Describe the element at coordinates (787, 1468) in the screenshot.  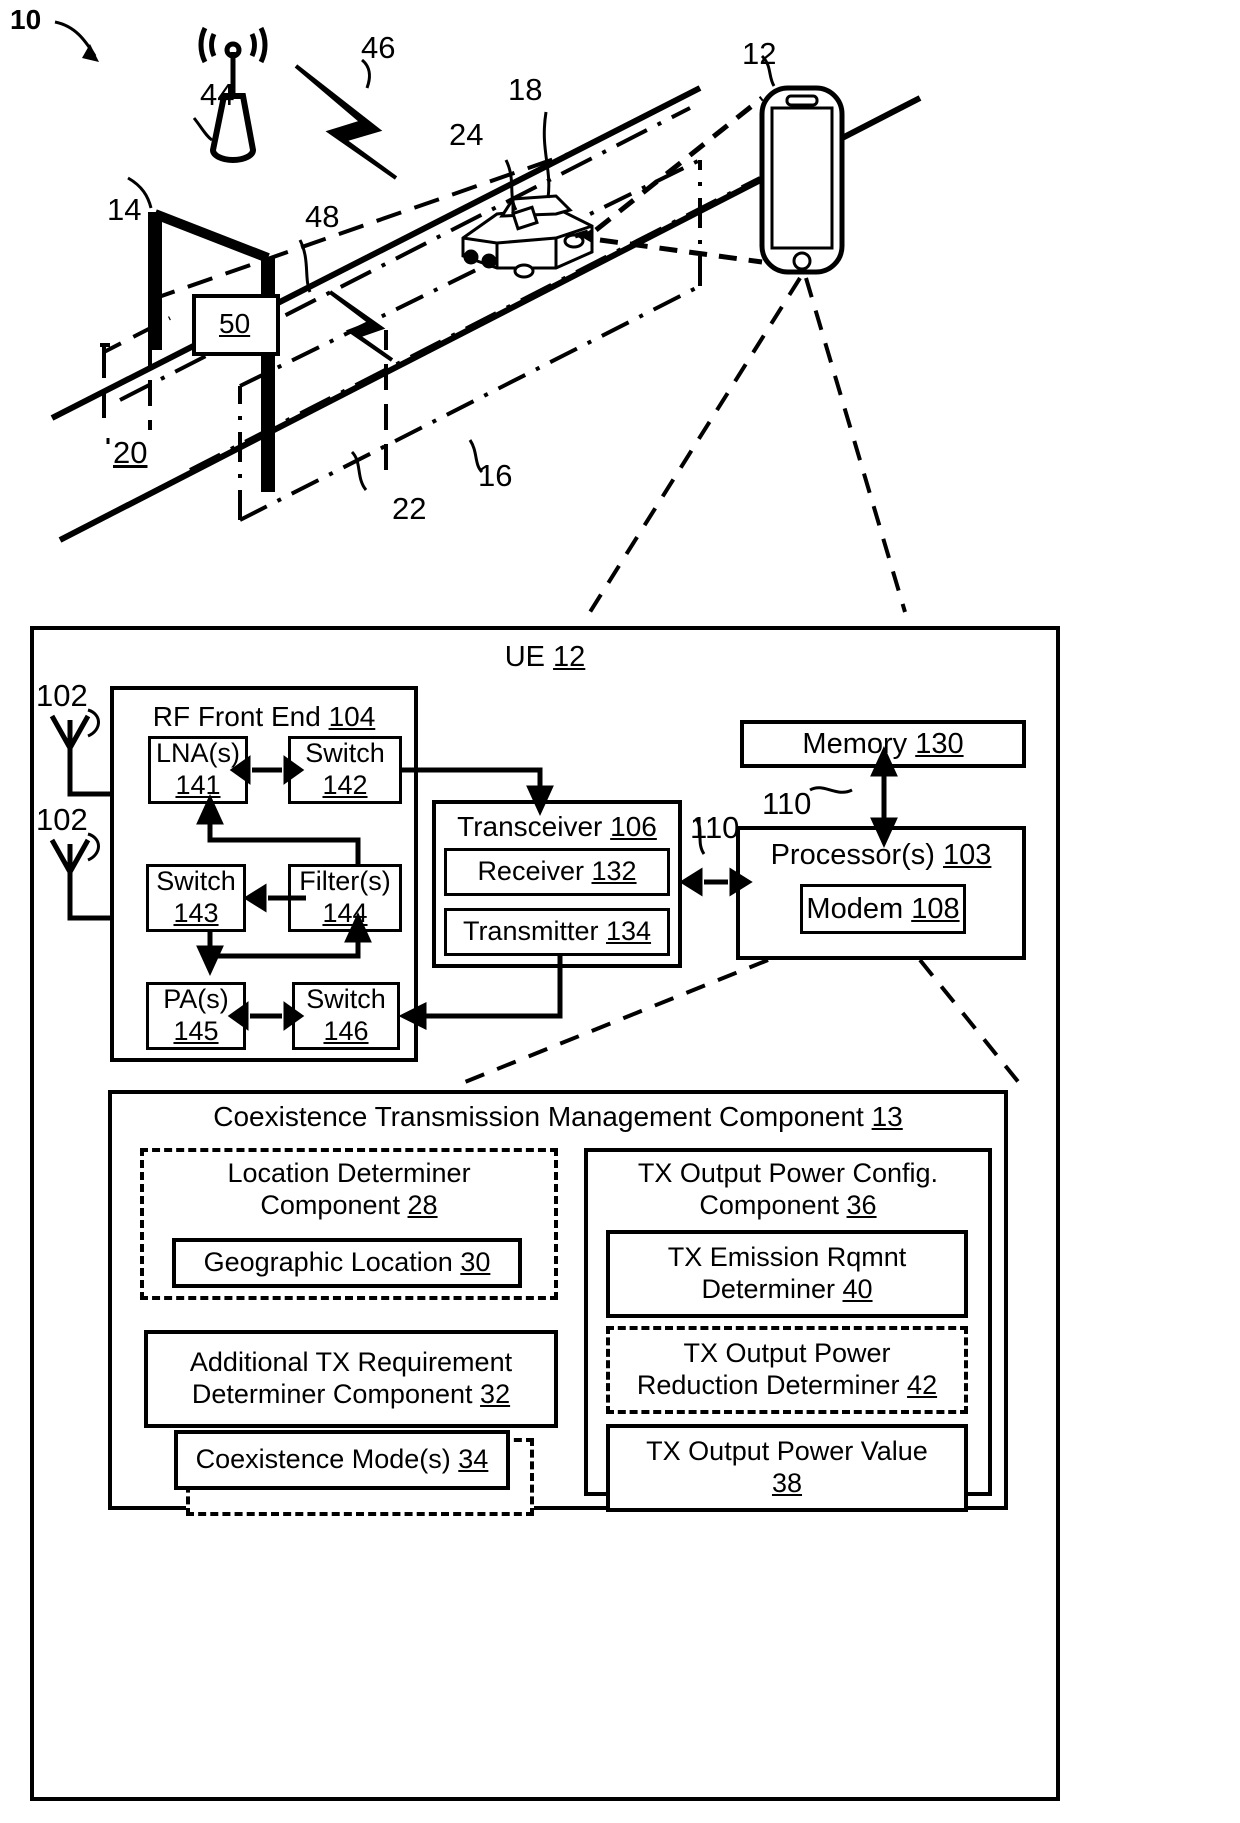
I see `tx-output-power-value-block: TX Output Power Value 38` at that location.